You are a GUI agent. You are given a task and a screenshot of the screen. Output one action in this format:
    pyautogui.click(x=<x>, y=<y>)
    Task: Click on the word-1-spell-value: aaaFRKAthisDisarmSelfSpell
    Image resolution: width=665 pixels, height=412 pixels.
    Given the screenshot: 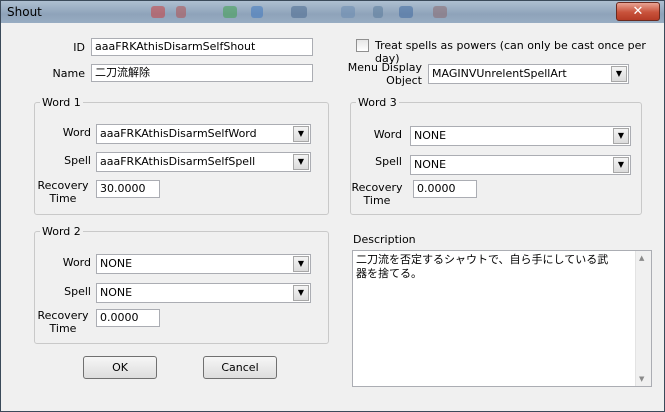 What is the action you would take?
    pyautogui.click(x=178, y=161)
    